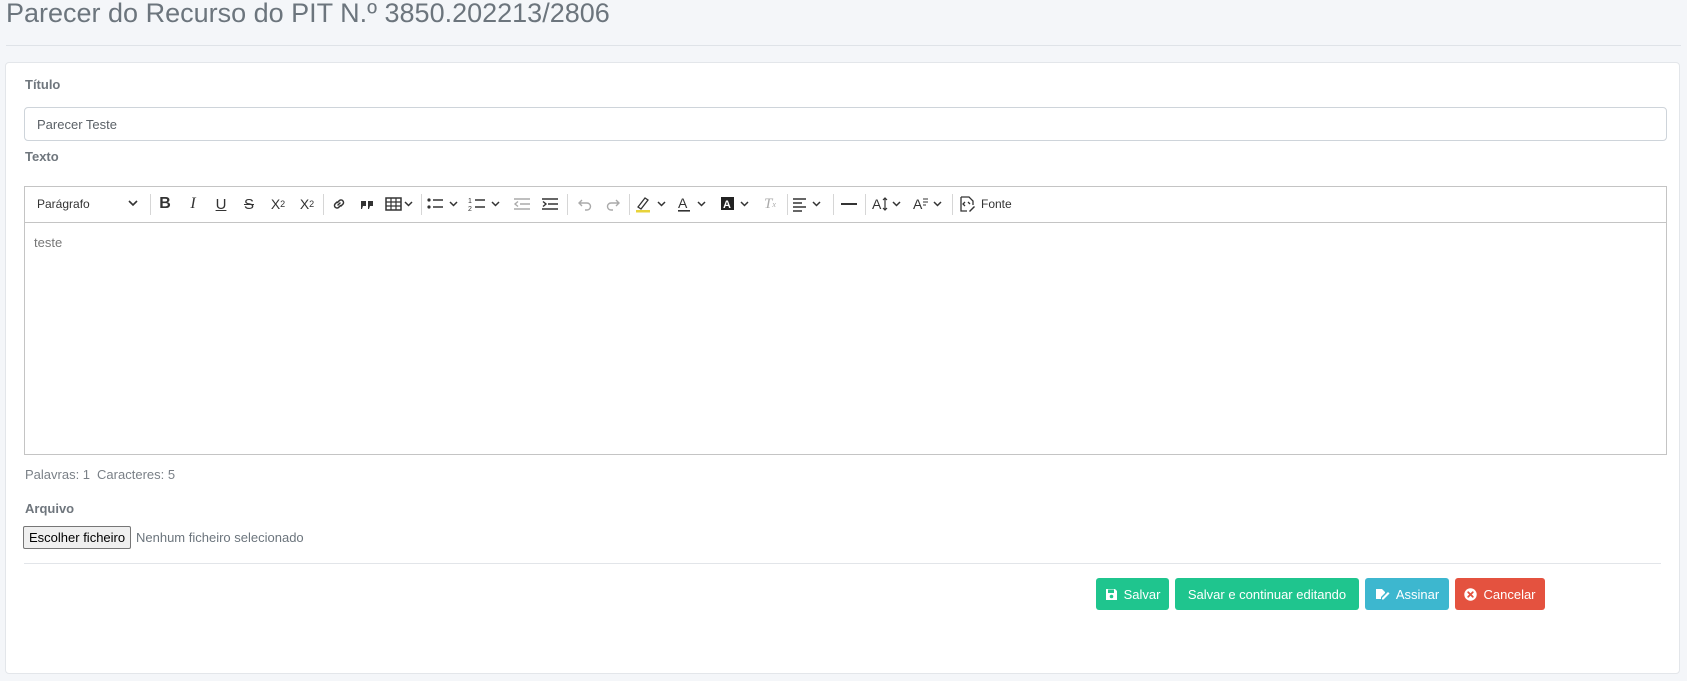 This screenshot has height=681, width=1687. What do you see at coordinates (367, 204) in the screenshot?
I see `blockquote-icon` at bounding box center [367, 204].